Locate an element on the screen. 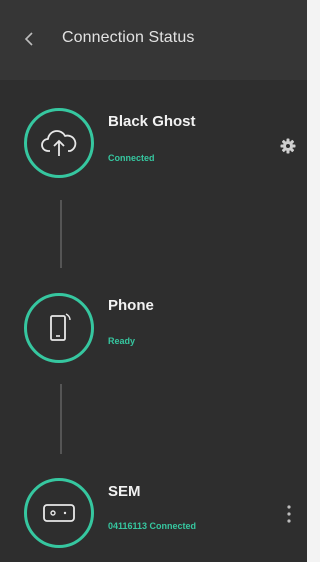 This screenshot has width=320, height=562. header-bar: Connection Status is located at coordinates (153, 40).